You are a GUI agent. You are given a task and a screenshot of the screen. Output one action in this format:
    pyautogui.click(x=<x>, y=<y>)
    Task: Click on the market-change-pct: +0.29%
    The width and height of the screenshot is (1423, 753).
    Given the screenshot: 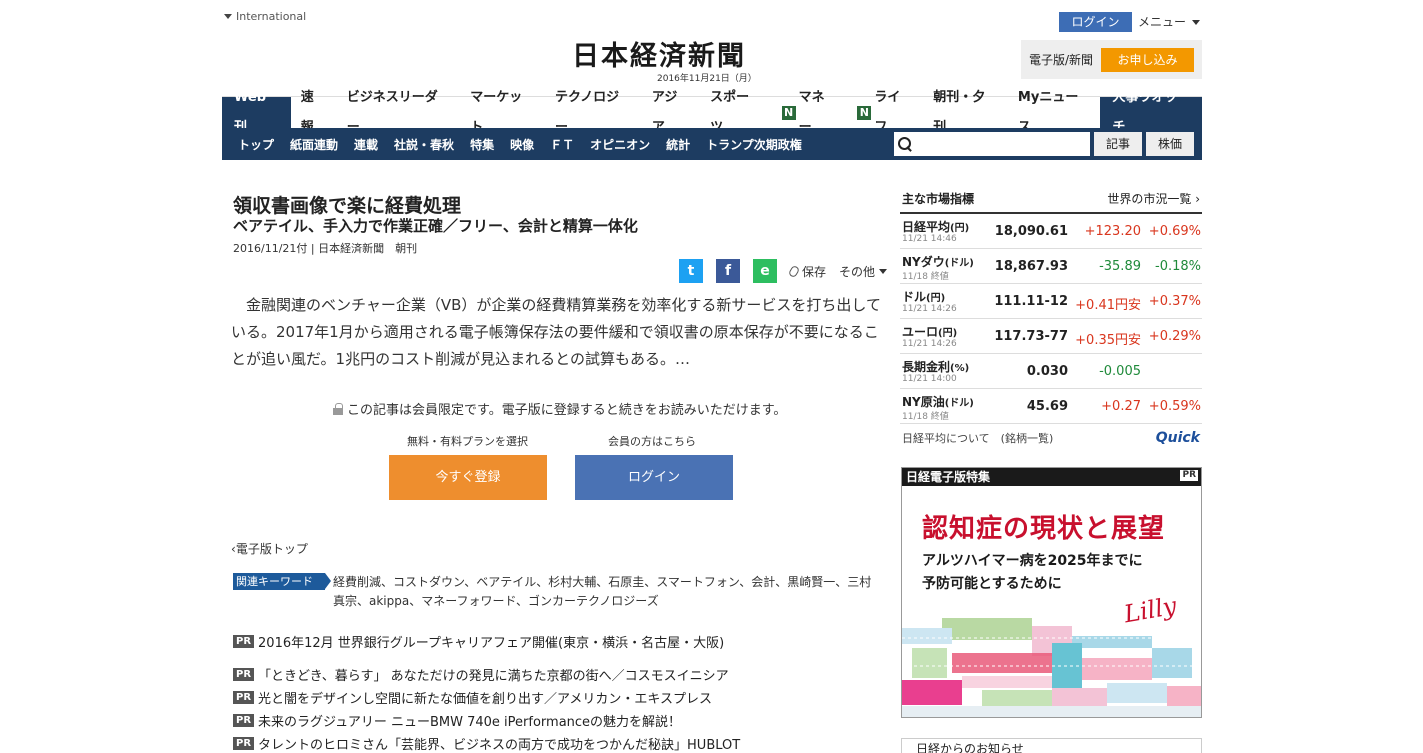 What is the action you would take?
    pyautogui.click(x=1174, y=336)
    